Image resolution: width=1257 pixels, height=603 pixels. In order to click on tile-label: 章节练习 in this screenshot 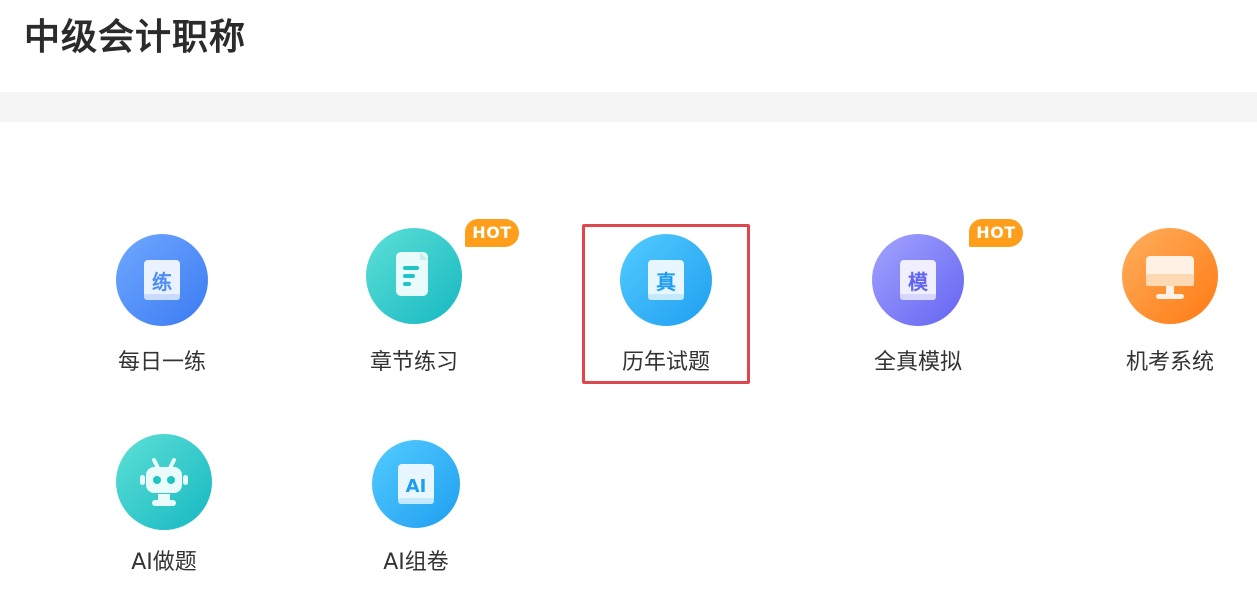, I will do `click(413, 362)`.